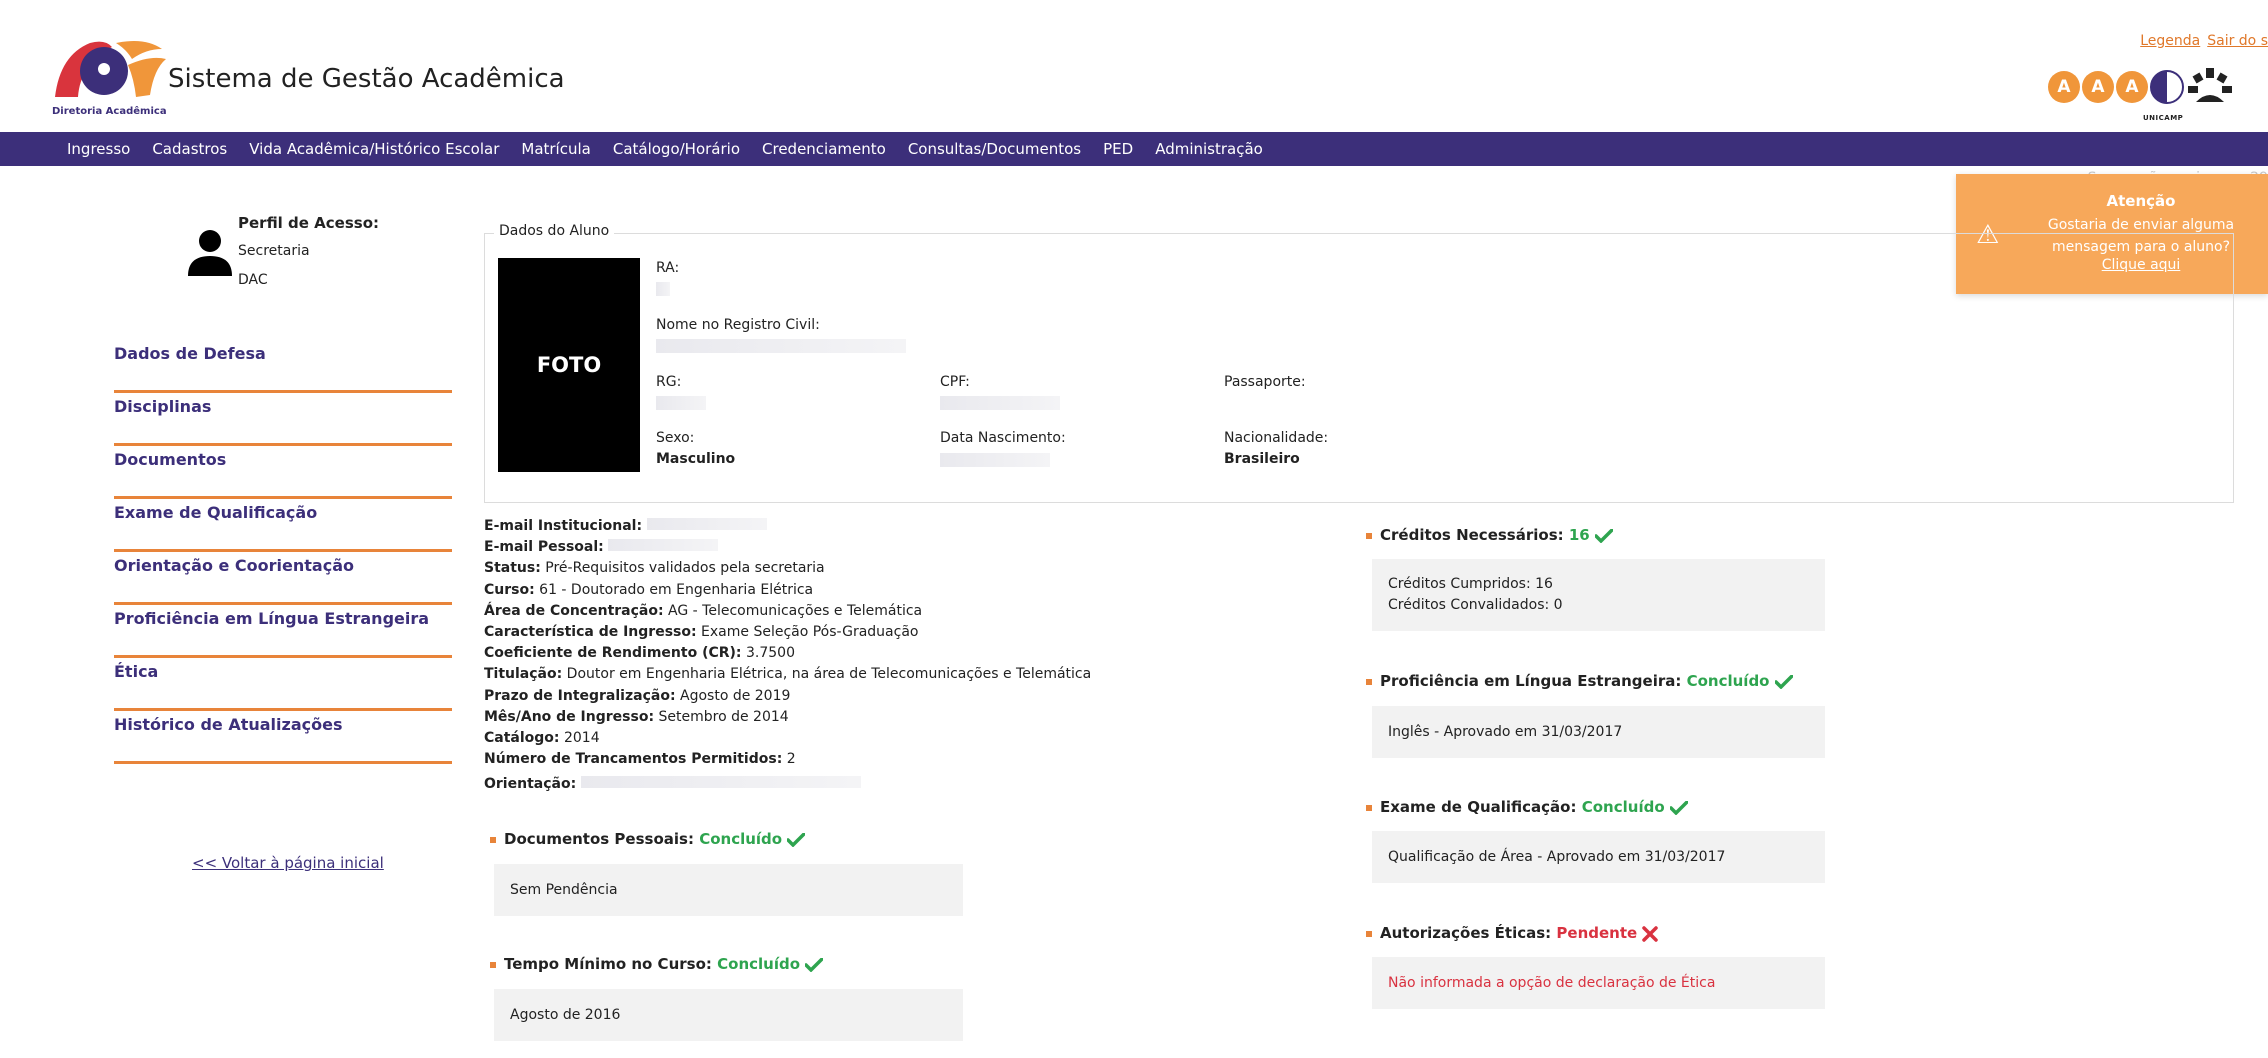 The height and width of the screenshot is (1058, 2268). Describe the element at coordinates (283, 419) in the screenshot. I see `sidebar-item-disciplinas: Disciplinas` at that location.